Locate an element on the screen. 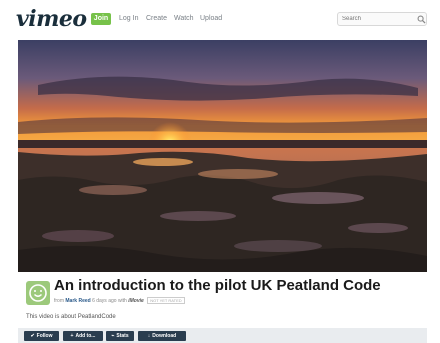  stats-button: ⌁ Stats is located at coordinates (120, 336).